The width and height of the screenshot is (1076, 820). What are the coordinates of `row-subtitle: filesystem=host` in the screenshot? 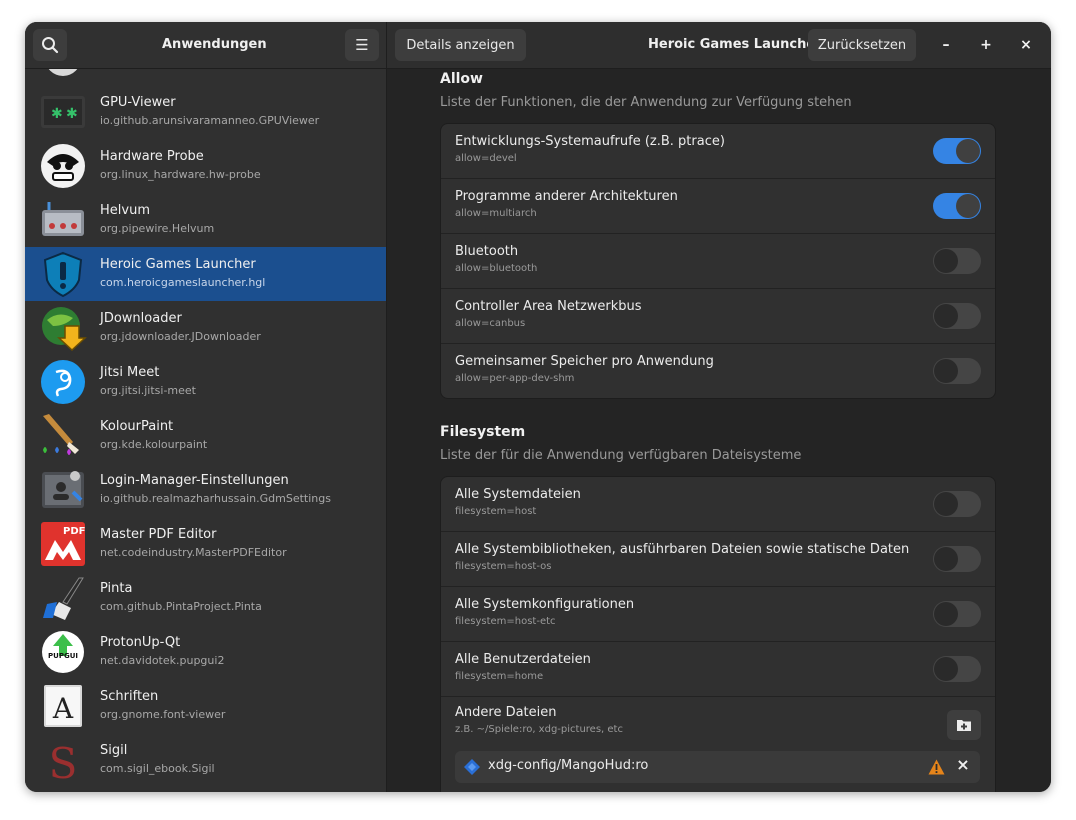 It's located at (496, 511).